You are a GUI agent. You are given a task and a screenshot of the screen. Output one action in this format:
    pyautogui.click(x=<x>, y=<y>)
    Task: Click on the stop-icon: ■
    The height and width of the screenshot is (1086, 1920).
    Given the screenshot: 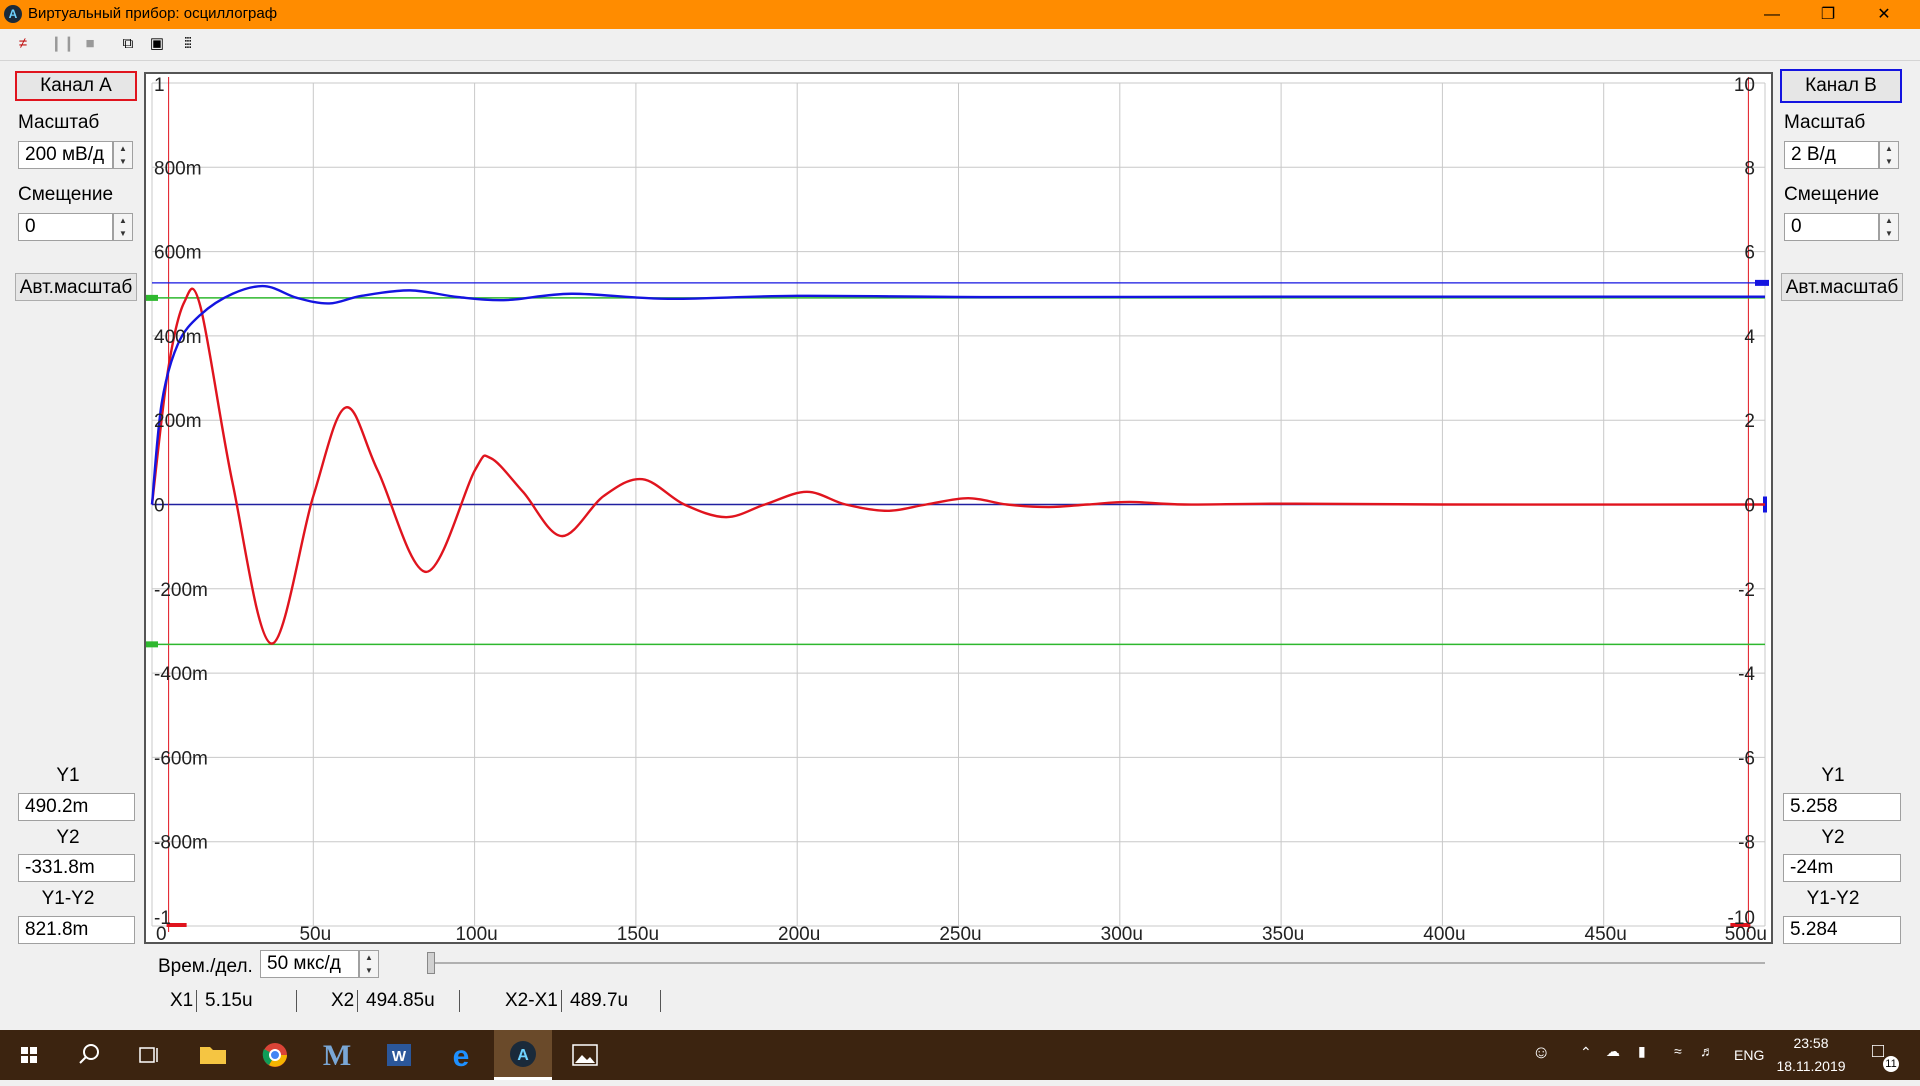 What is the action you would take?
    pyautogui.click(x=90, y=44)
    